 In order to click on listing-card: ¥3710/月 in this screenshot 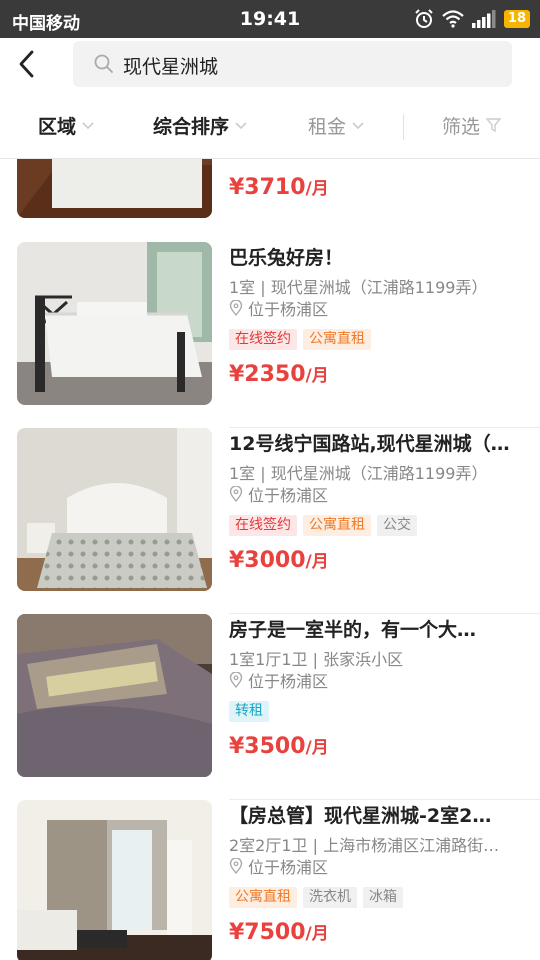, I will do `click(270, 200)`.